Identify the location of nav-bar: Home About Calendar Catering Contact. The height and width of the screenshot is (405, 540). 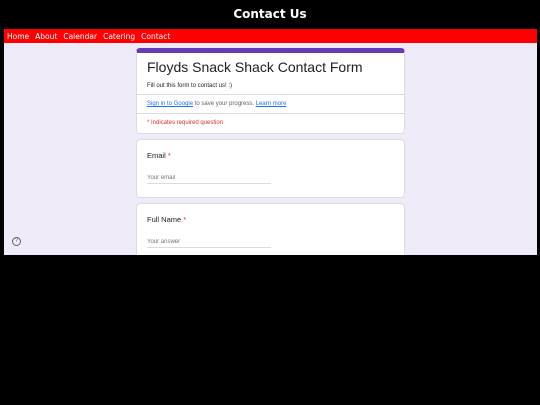
(270, 36).